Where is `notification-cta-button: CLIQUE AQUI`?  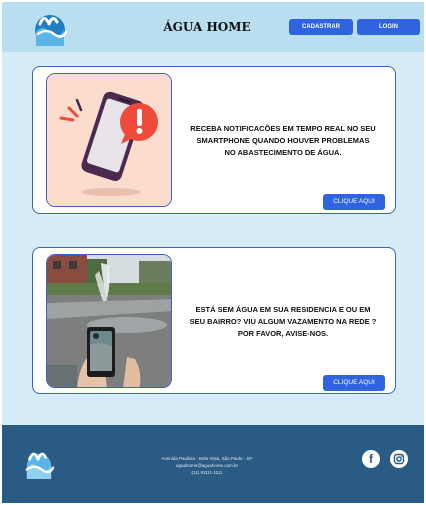 notification-cta-button: CLIQUE AQUI is located at coordinates (354, 202).